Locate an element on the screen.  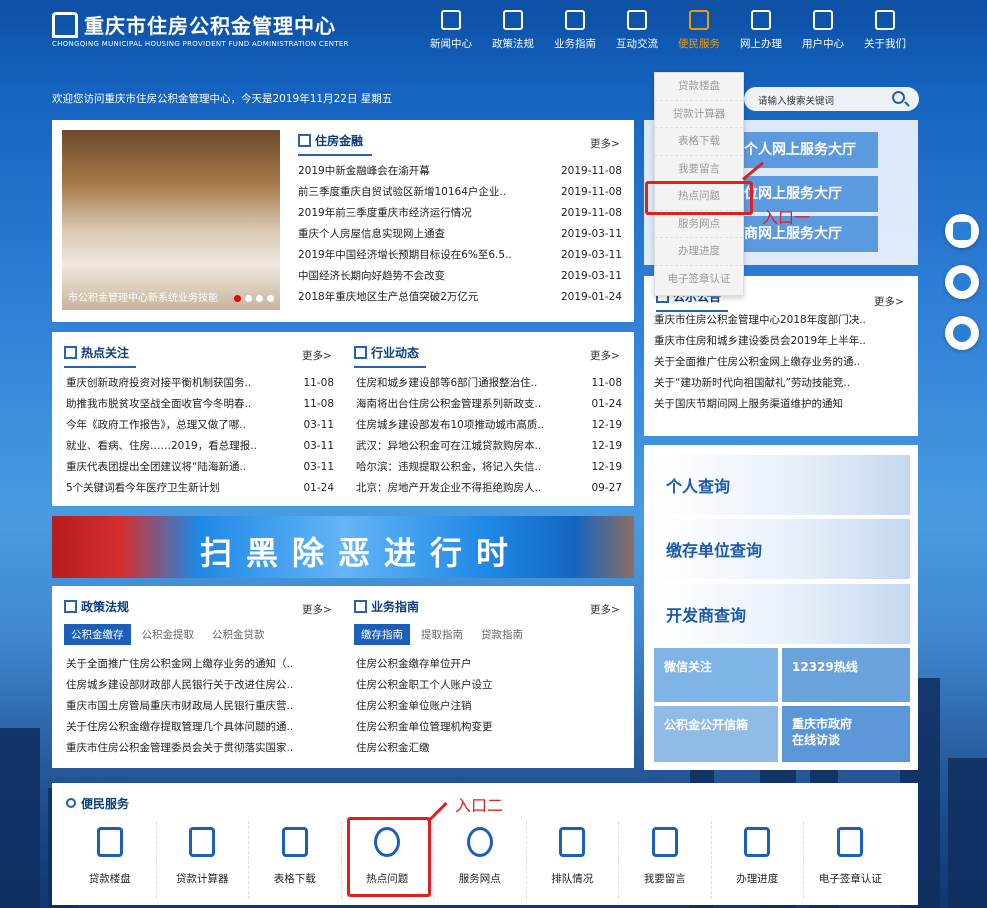
policy-more-link: 更多> is located at coordinates (317, 609).